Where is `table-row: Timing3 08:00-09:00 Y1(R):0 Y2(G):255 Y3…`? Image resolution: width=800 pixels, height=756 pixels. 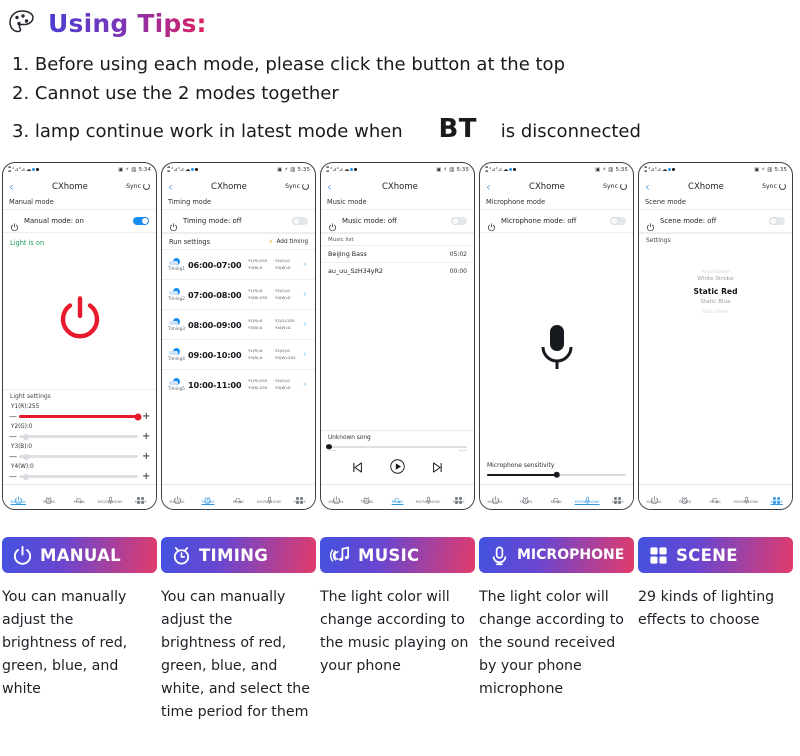 table-row: Timing3 08:00-09:00 Y1(R):0 Y2(G):255 Y3… is located at coordinates (238, 324).